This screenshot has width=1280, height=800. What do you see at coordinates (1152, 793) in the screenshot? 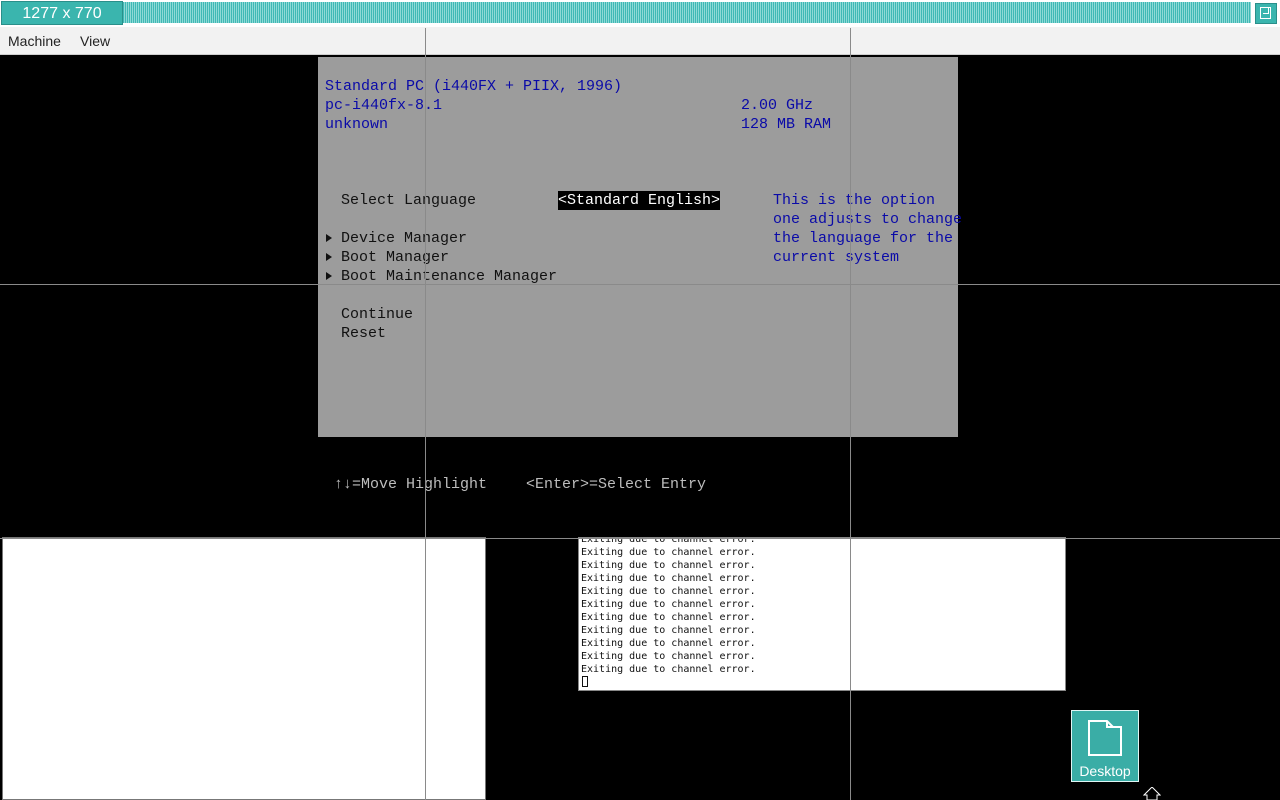
I see `mouse-pointer-icon` at bounding box center [1152, 793].